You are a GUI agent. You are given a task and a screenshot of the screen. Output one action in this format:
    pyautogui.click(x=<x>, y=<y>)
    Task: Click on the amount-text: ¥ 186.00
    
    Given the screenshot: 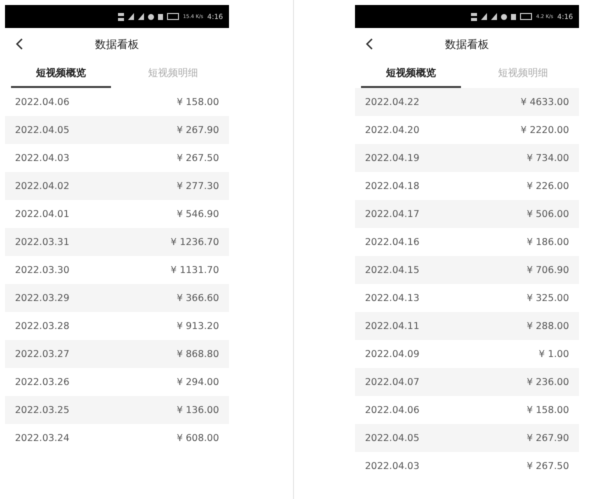 What is the action you would take?
    pyautogui.click(x=547, y=242)
    